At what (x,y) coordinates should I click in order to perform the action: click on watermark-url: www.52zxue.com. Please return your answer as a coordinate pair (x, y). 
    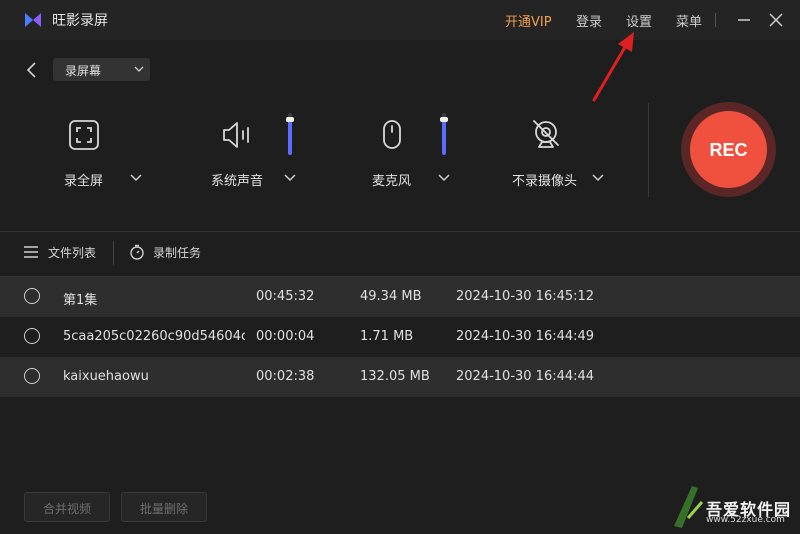
    Looking at the image, I should click on (745, 520).